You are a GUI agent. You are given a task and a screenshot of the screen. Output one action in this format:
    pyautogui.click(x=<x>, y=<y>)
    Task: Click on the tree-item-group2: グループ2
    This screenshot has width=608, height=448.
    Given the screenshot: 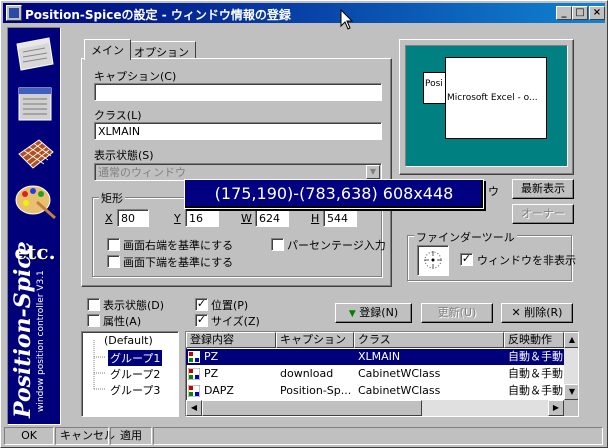 What is the action you would take?
    pyautogui.click(x=135, y=374)
    